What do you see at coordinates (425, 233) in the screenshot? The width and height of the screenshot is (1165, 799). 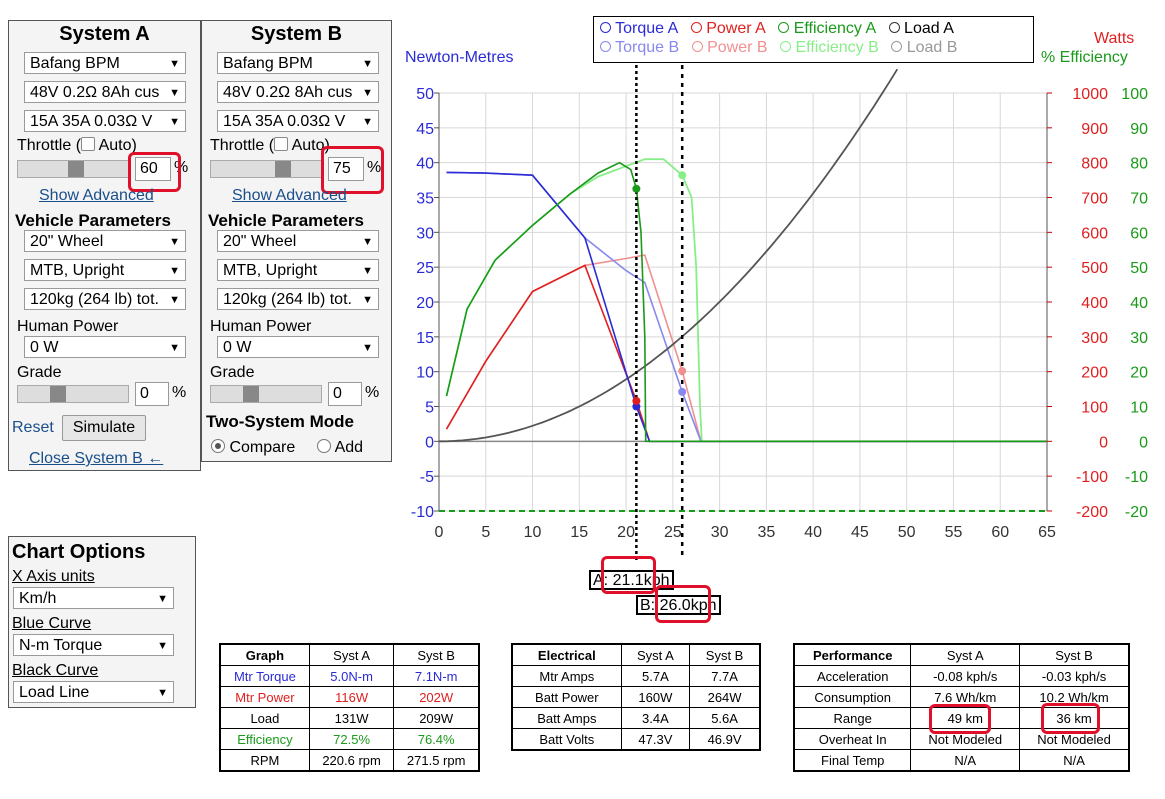 I see `y-tick-label-left: 30` at bounding box center [425, 233].